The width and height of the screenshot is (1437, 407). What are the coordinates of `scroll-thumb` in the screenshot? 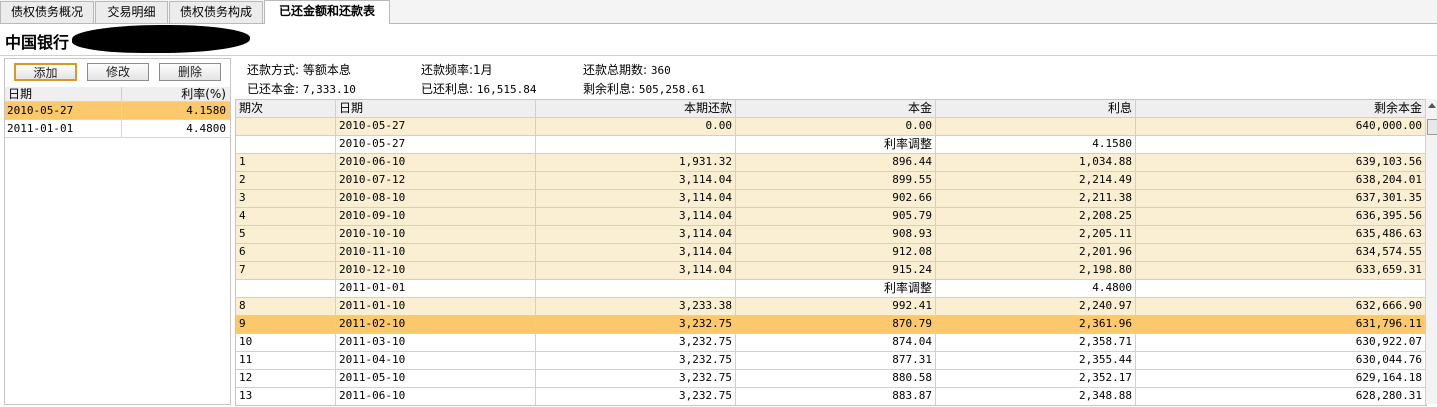 It's located at (1432, 127).